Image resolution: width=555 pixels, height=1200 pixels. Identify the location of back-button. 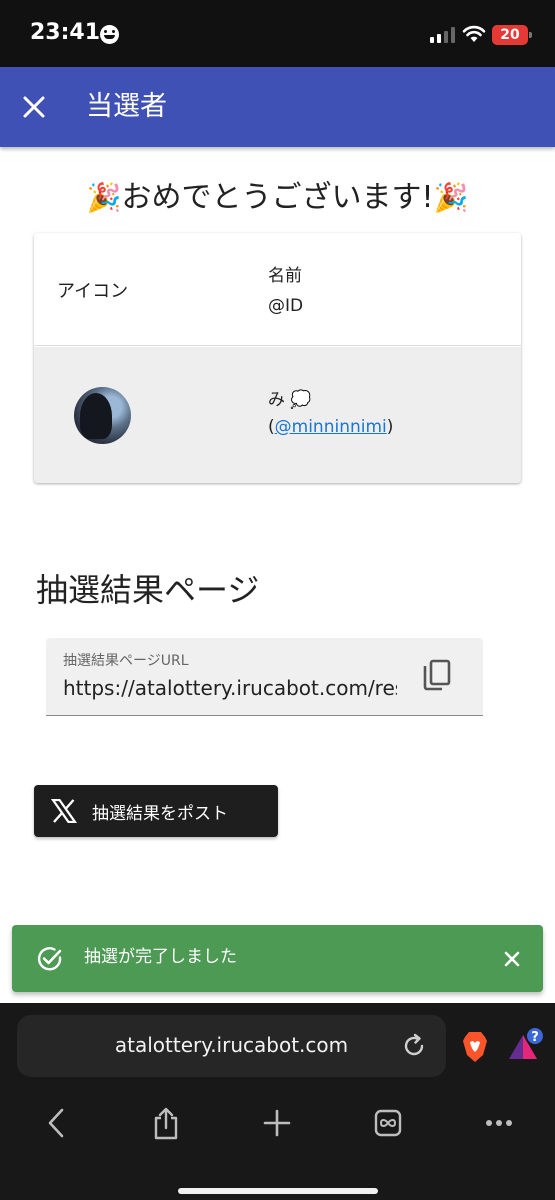
(56, 1123).